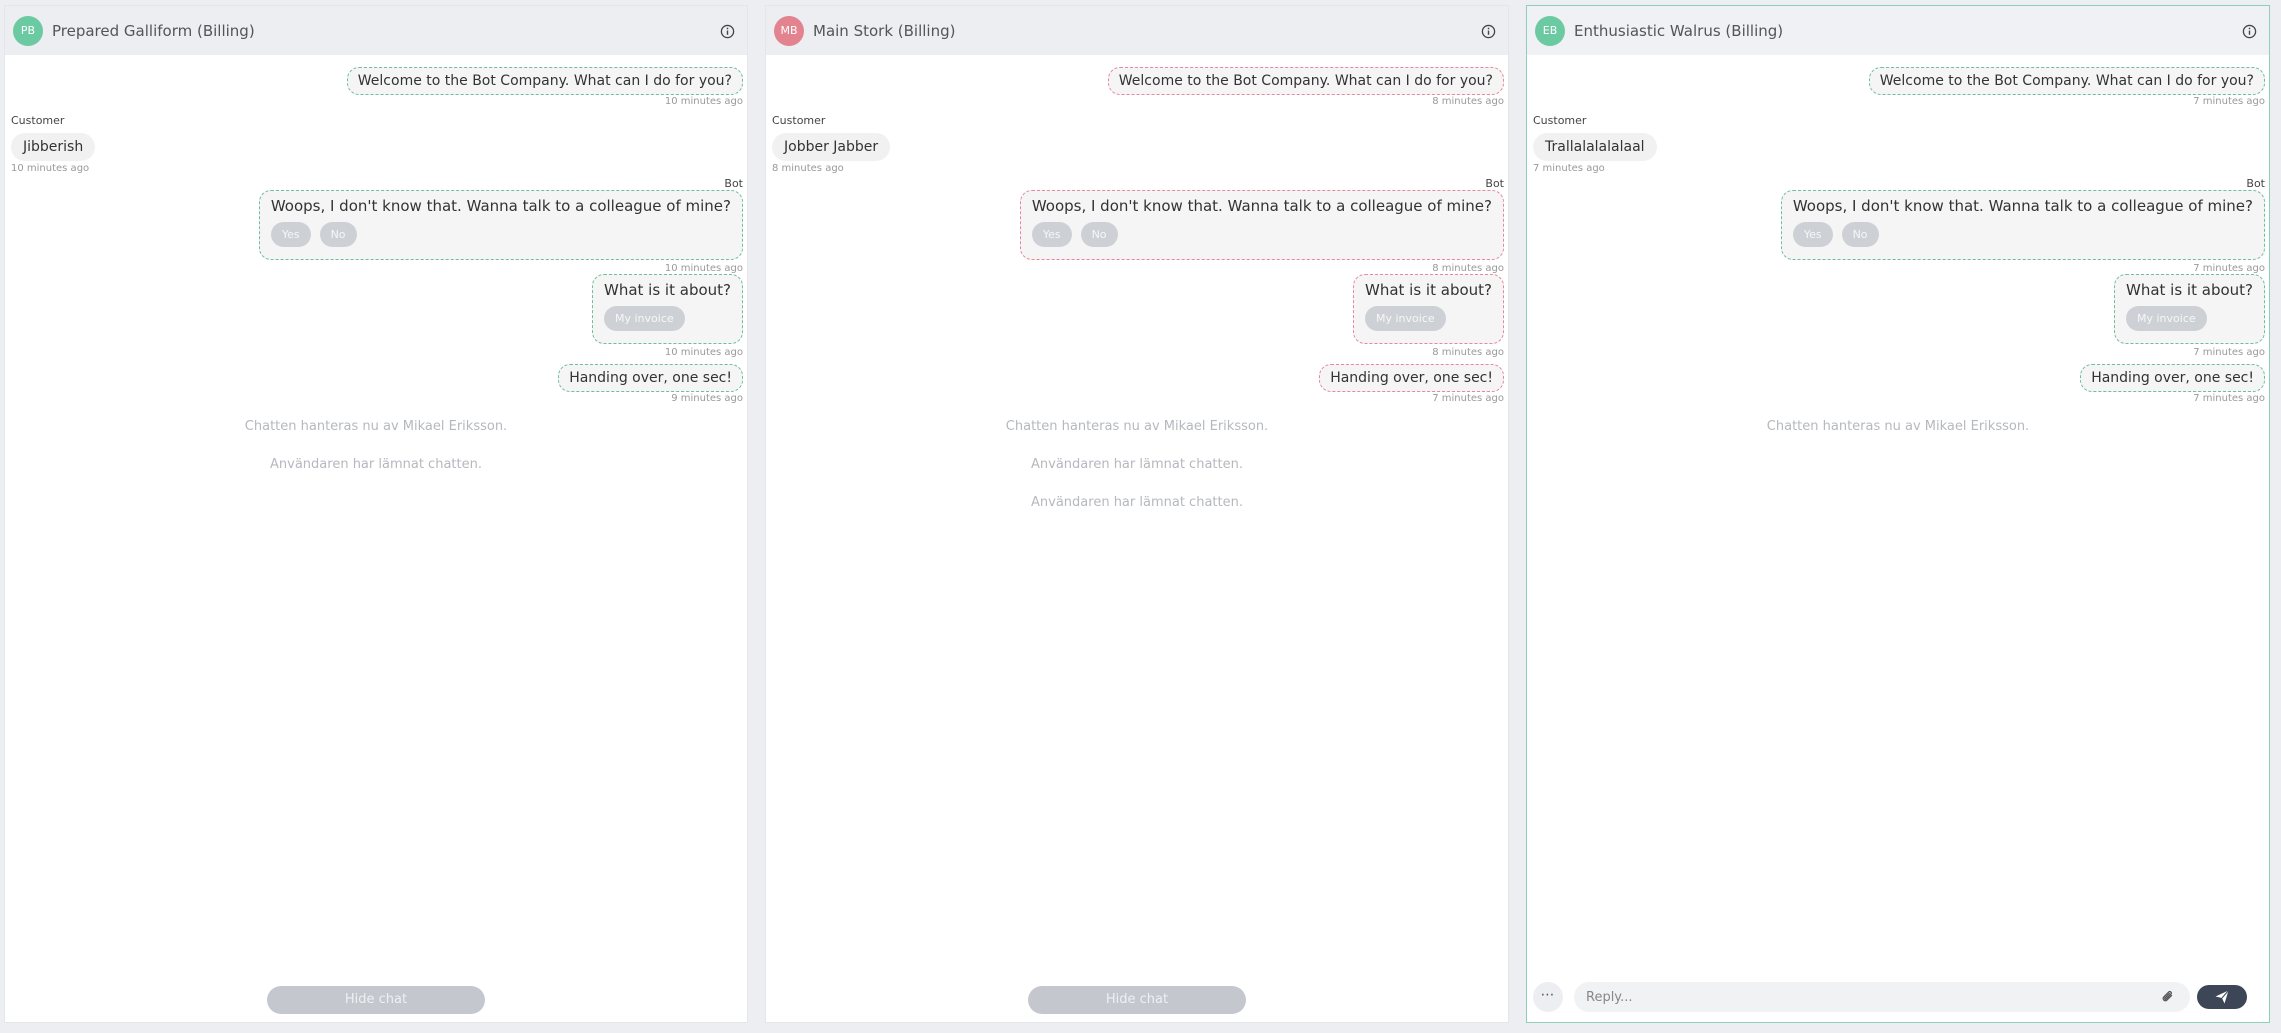 Image resolution: width=2281 pixels, height=1033 pixels. Describe the element at coordinates (376, 30) in the screenshot. I see `chat-header: PB Prepared Galliform (Billing)` at that location.